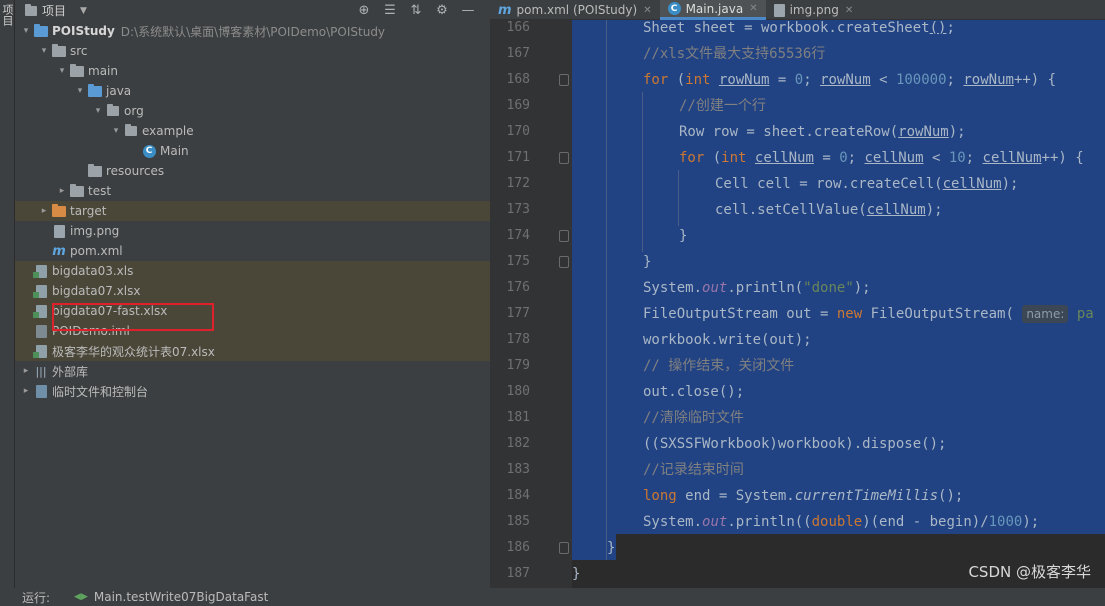  What do you see at coordinates (867, 184) in the screenshot?
I see `code-line-172: Cell cell = row.createCell(cellNum);` at bounding box center [867, 184].